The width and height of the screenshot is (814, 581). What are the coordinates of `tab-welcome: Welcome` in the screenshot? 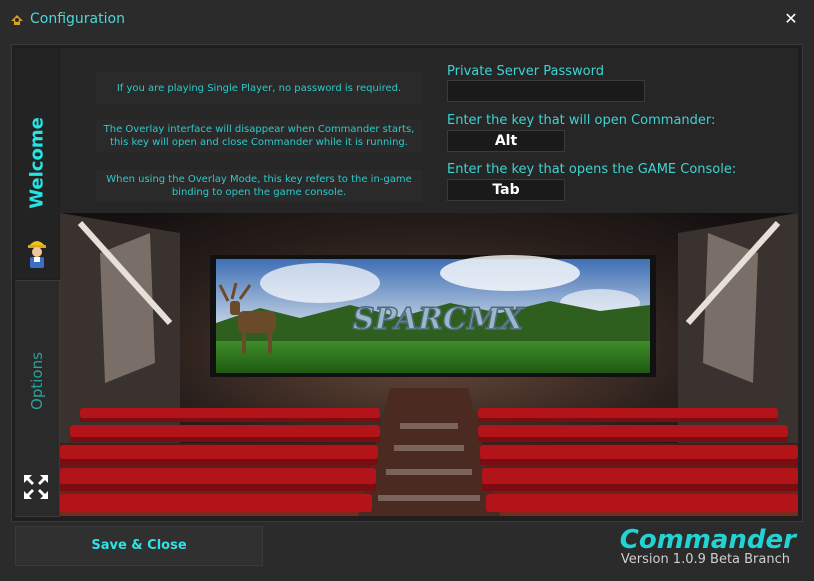 It's located at (37, 163).